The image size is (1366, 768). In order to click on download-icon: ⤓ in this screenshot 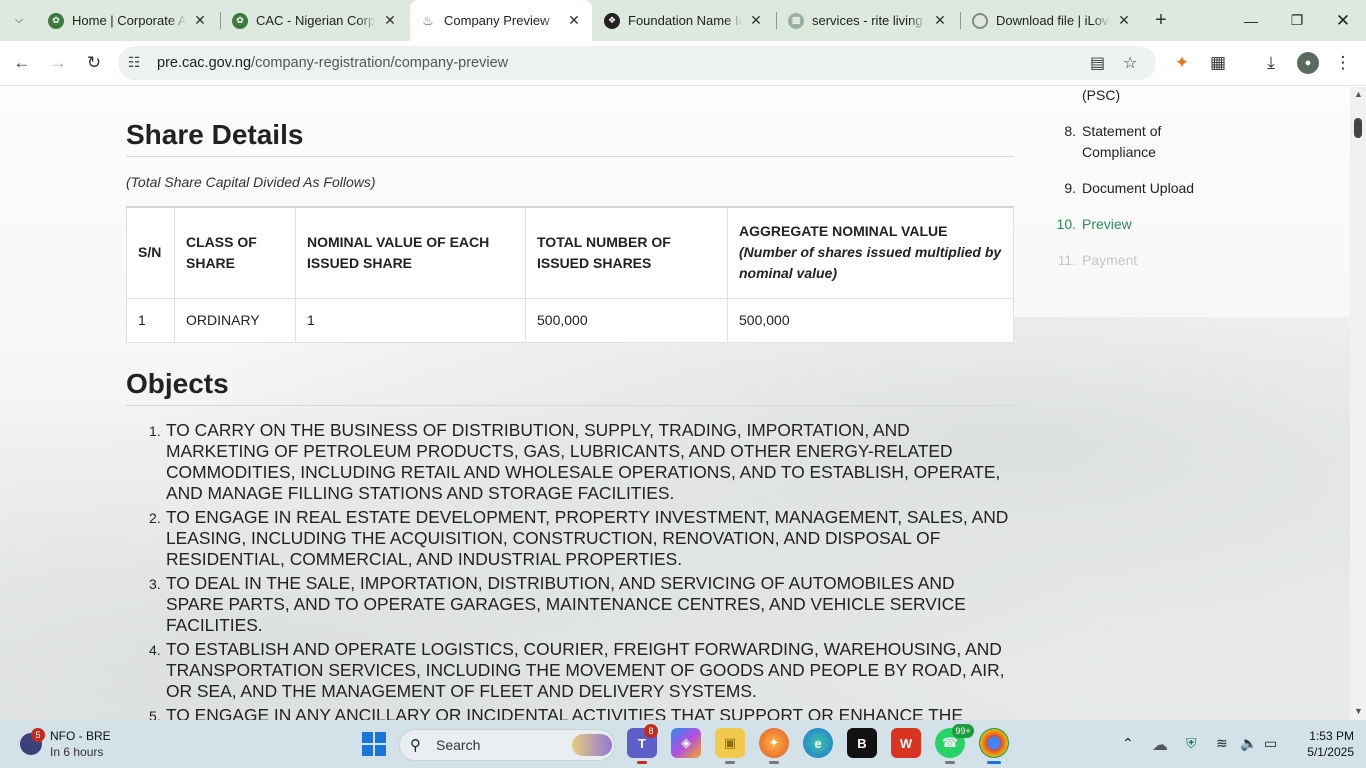, I will do `click(1271, 63)`.